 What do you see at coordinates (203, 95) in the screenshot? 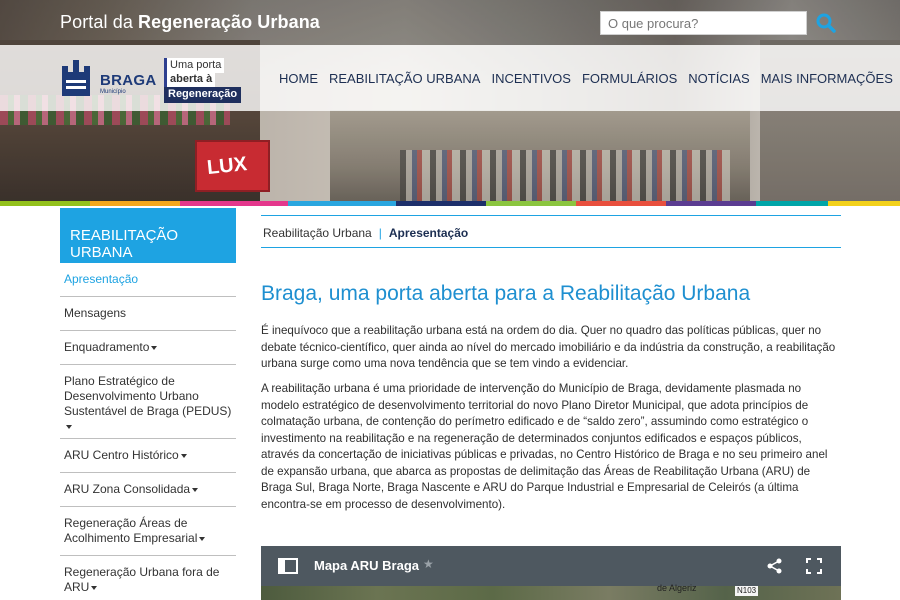
I see `badge-line-3: Regeneração` at bounding box center [203, 95].